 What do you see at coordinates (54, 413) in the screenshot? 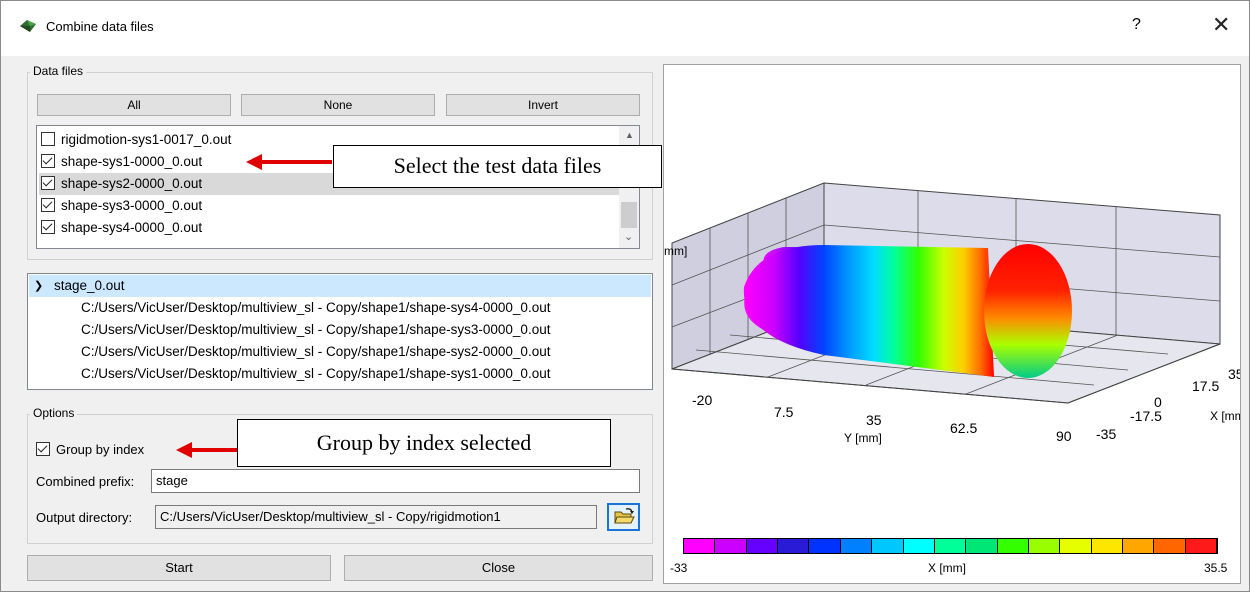
I see `options-group-label: Options` at bounding box center [54, 413].